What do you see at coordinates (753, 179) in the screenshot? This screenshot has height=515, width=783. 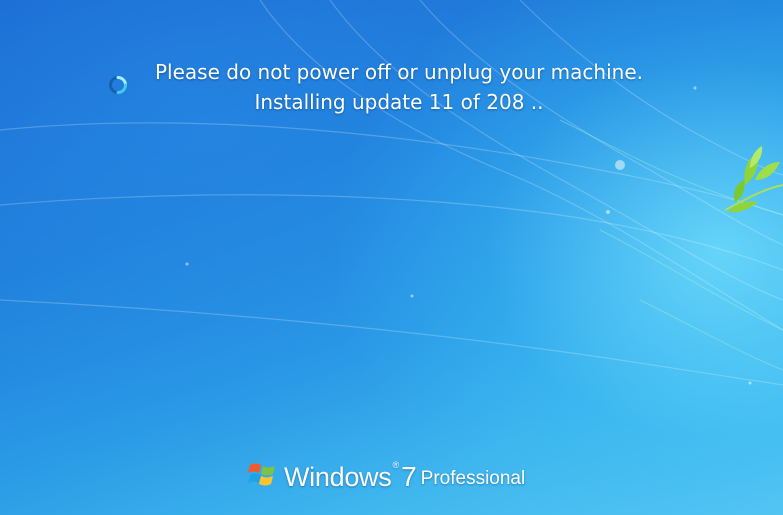 I see `plant-leaves-decoration` at bounding box center [753, 179].